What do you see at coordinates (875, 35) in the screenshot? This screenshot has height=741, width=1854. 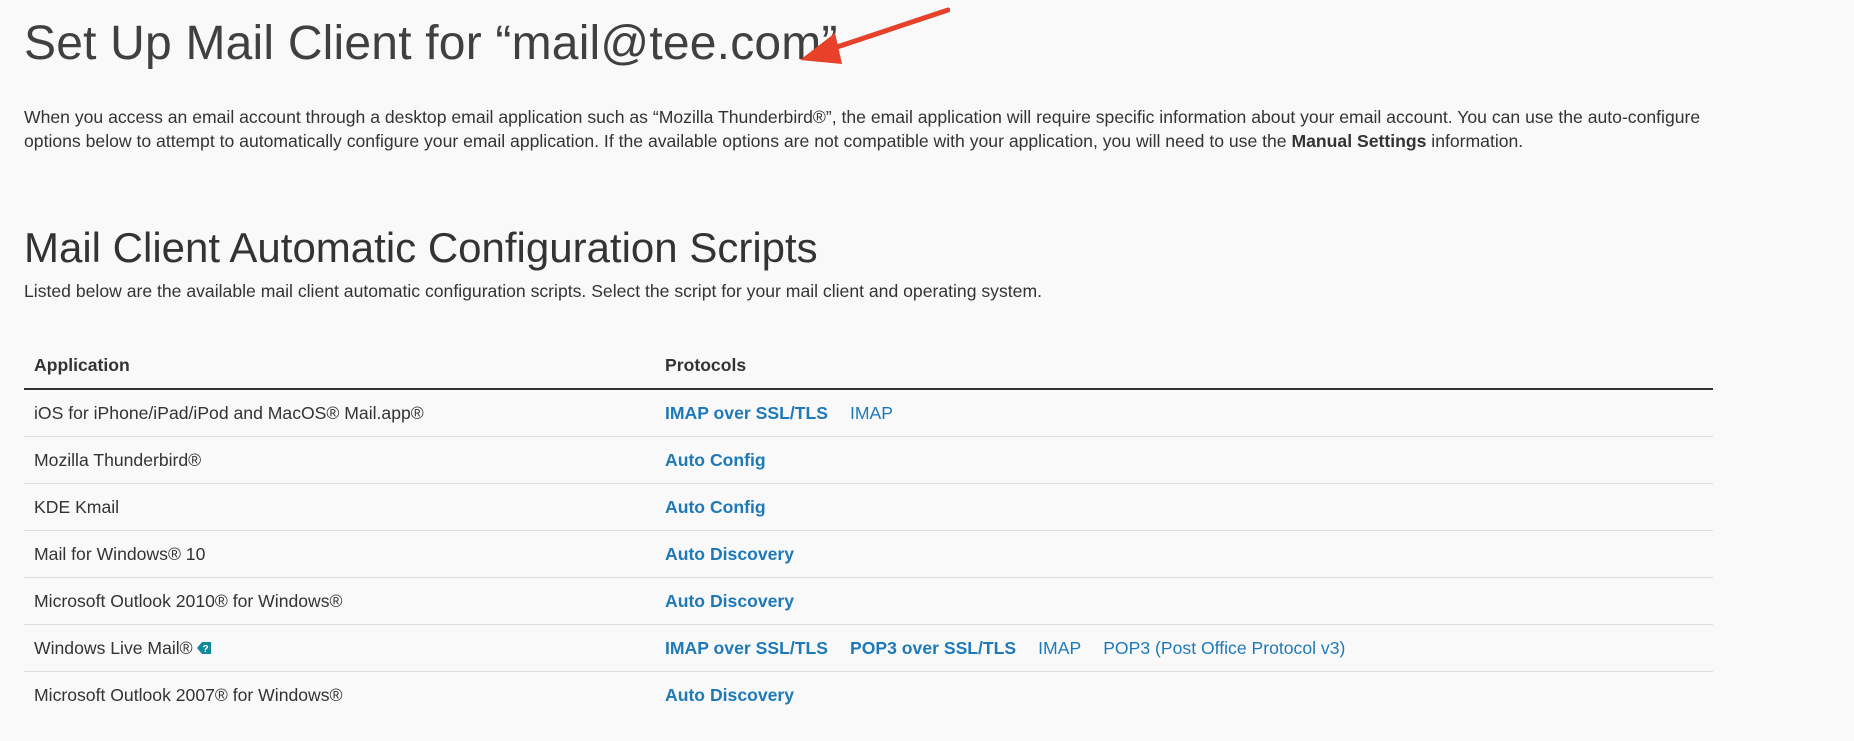 I see `annotation-arrow-icon` at bounding box center [875, 35].